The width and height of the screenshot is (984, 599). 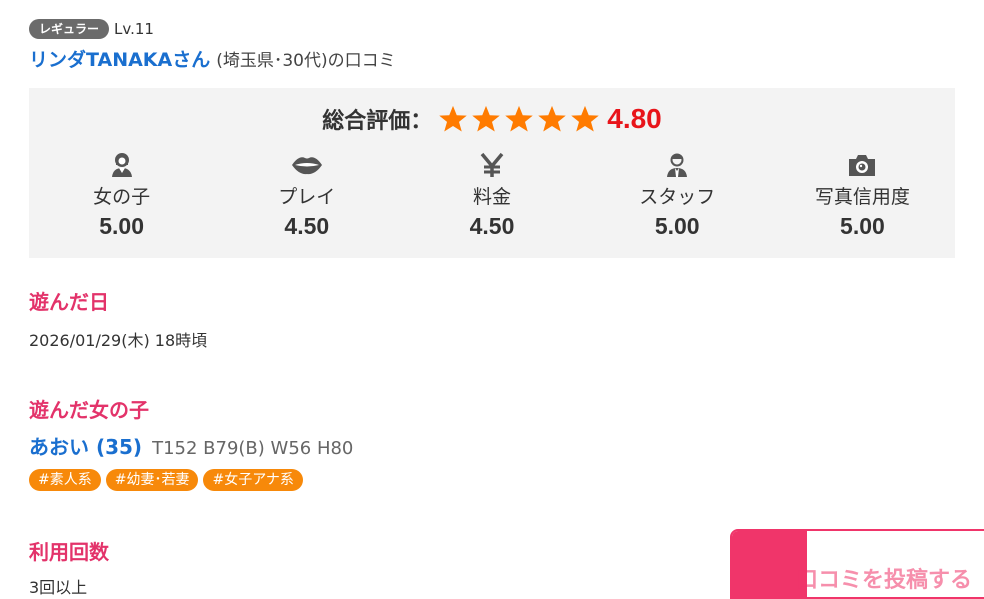 I want to click on girl-heading: 遊んだ女の子, so click(x=89, y=410).